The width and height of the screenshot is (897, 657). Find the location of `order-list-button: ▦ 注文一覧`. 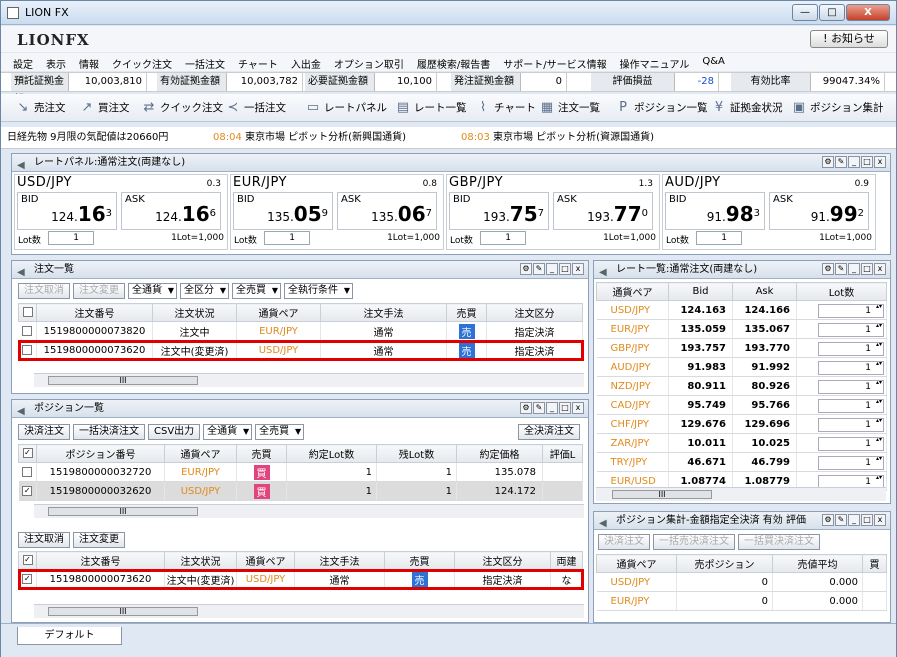

order-list-button: ▦ 注文一覧 is located at coordinates (569, 107).